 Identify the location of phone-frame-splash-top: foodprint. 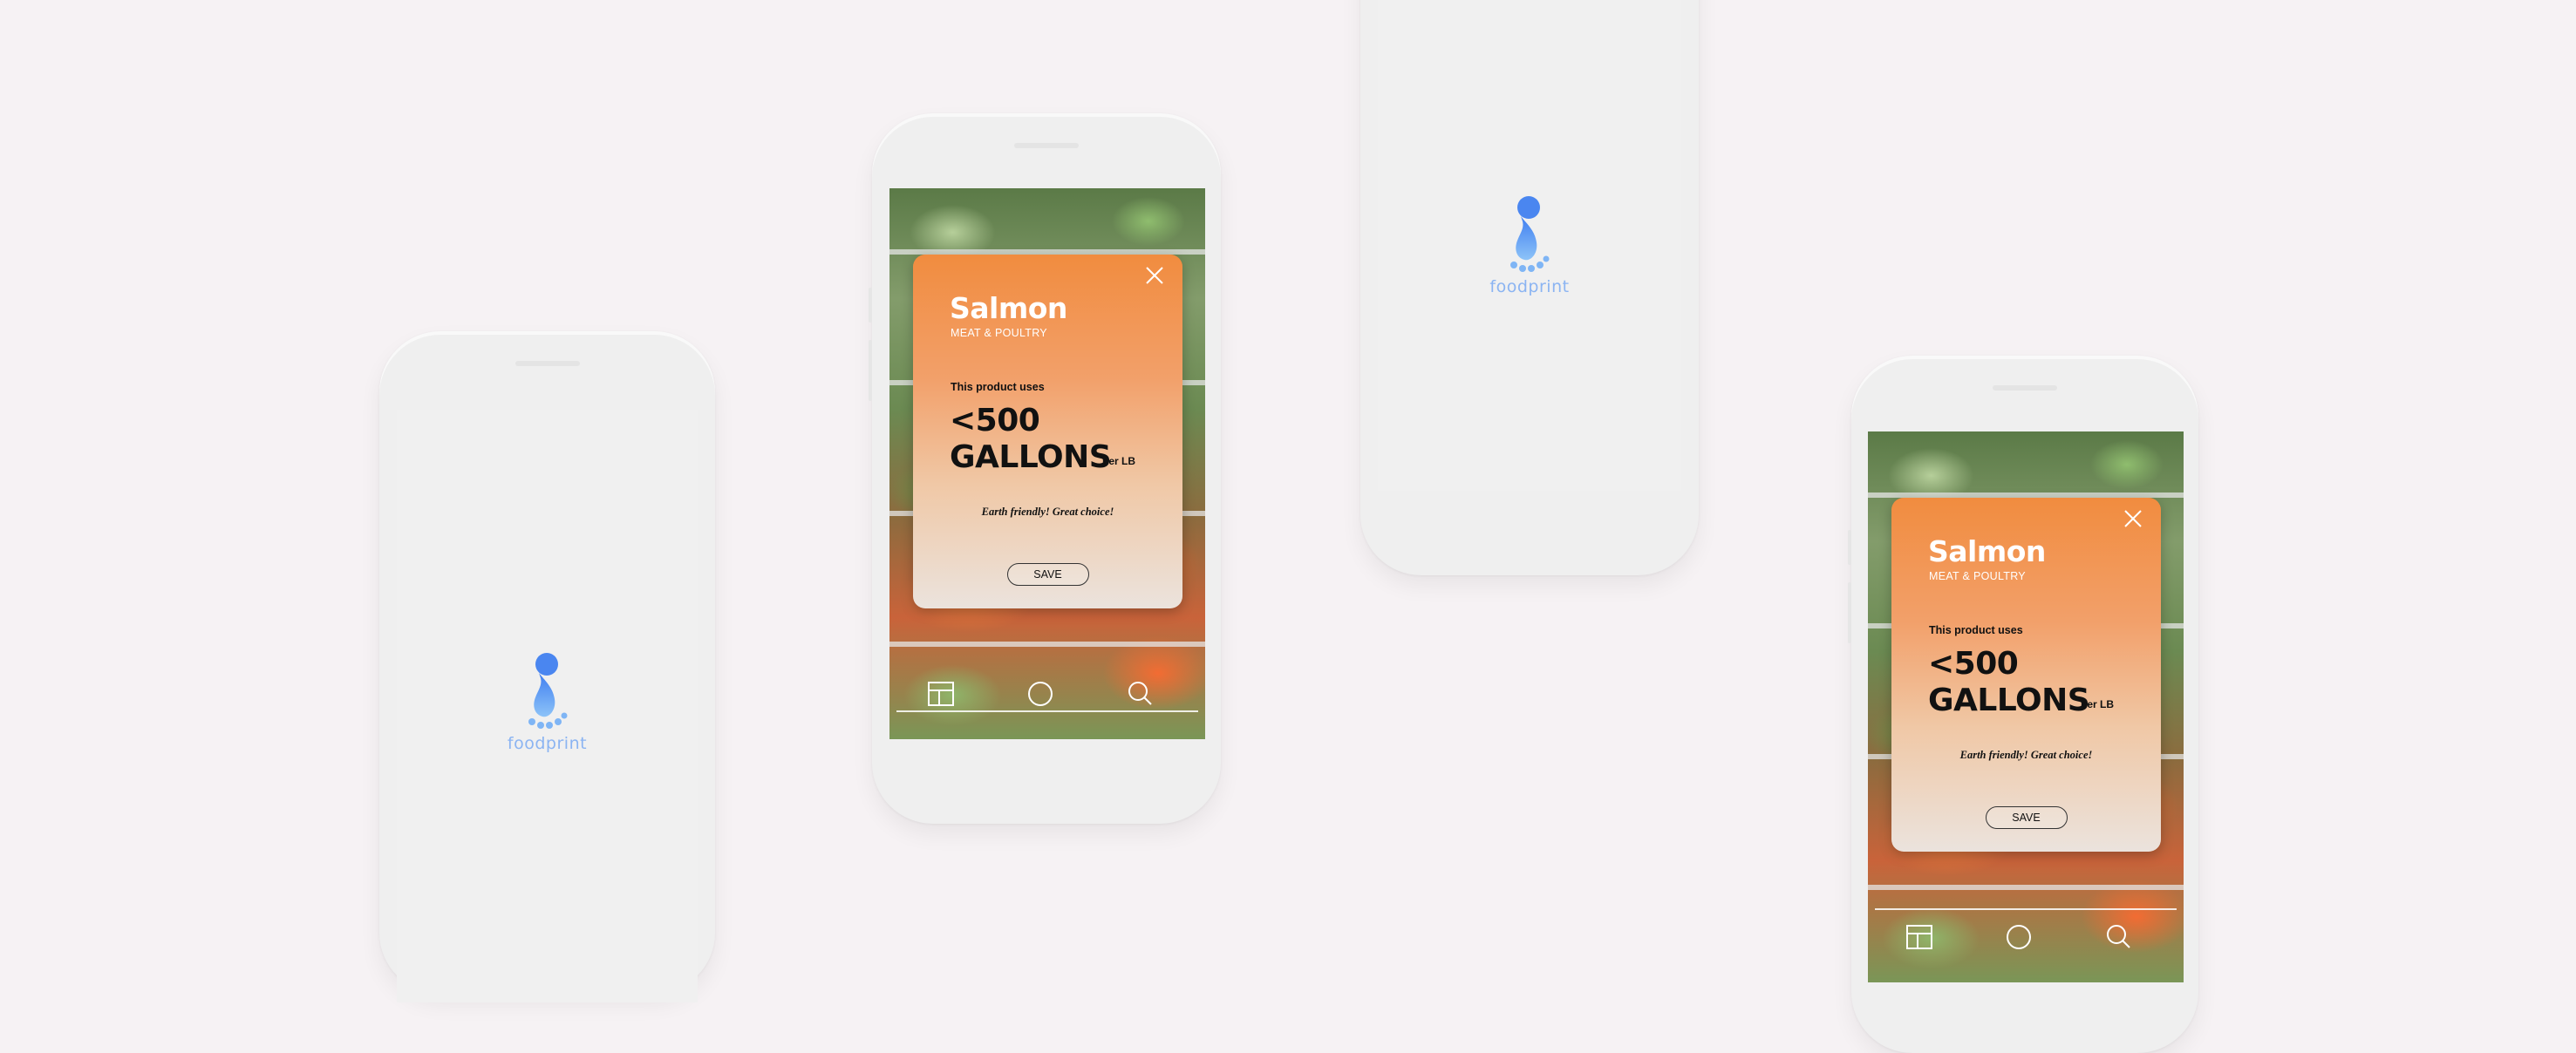
(1530, 287).